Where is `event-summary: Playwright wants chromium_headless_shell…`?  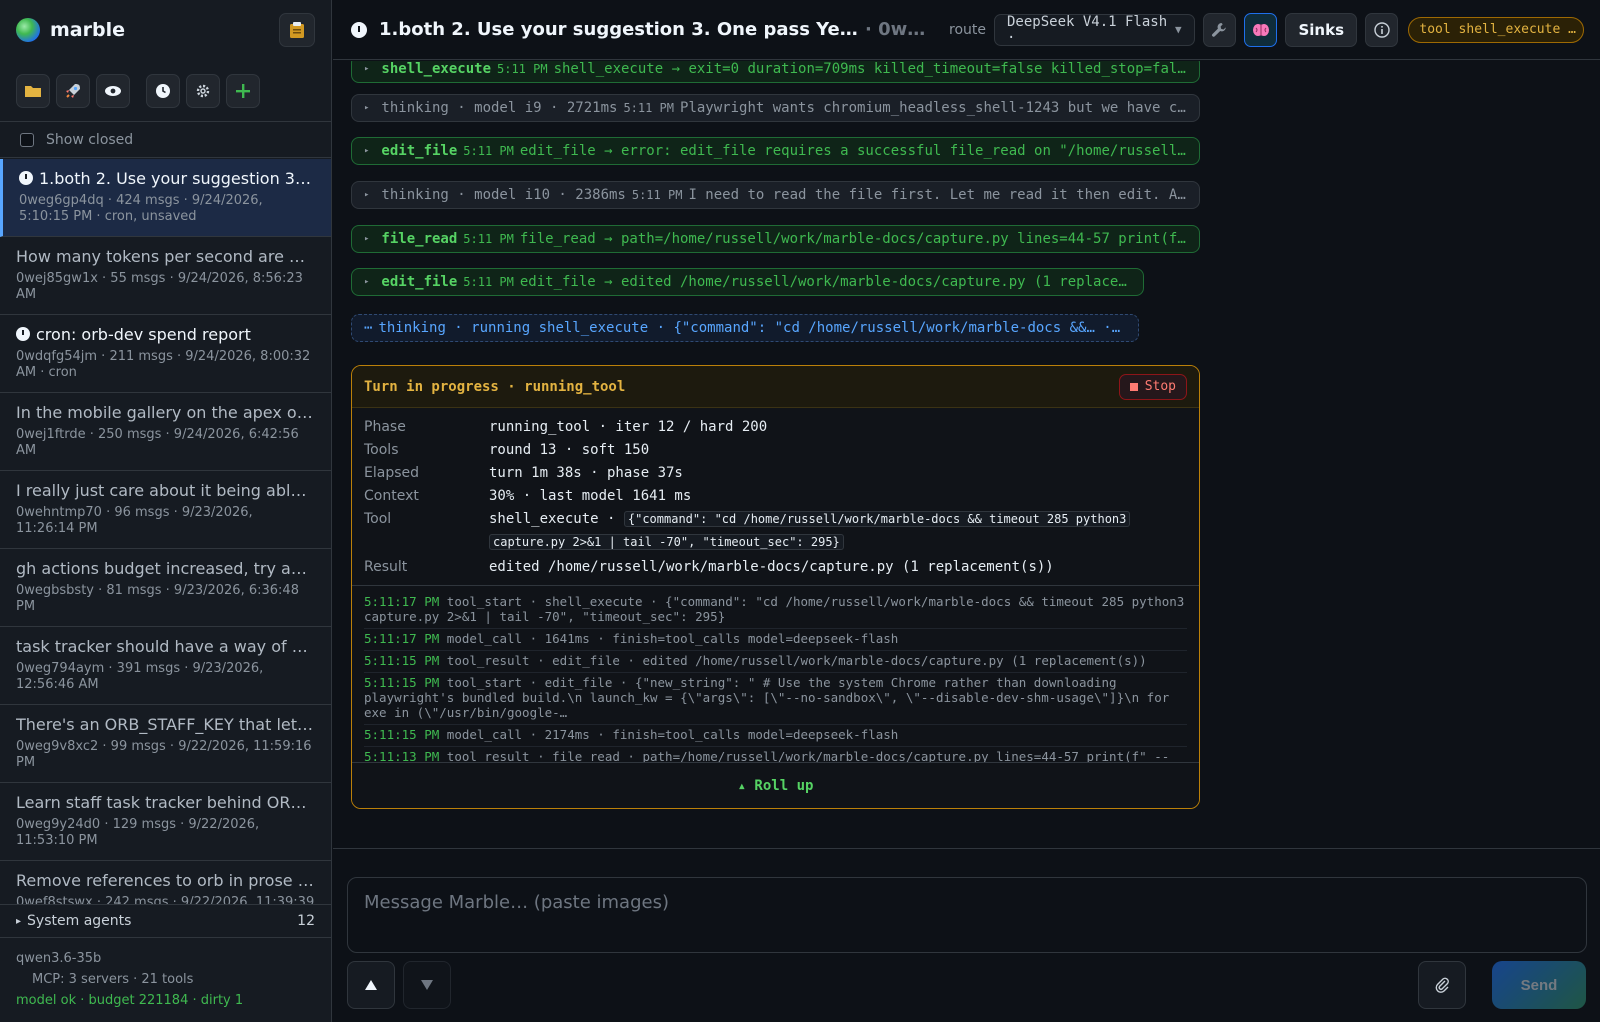 event-summary: Playwright wants chromium_headless_shell… is located at coordinates (933, 108).